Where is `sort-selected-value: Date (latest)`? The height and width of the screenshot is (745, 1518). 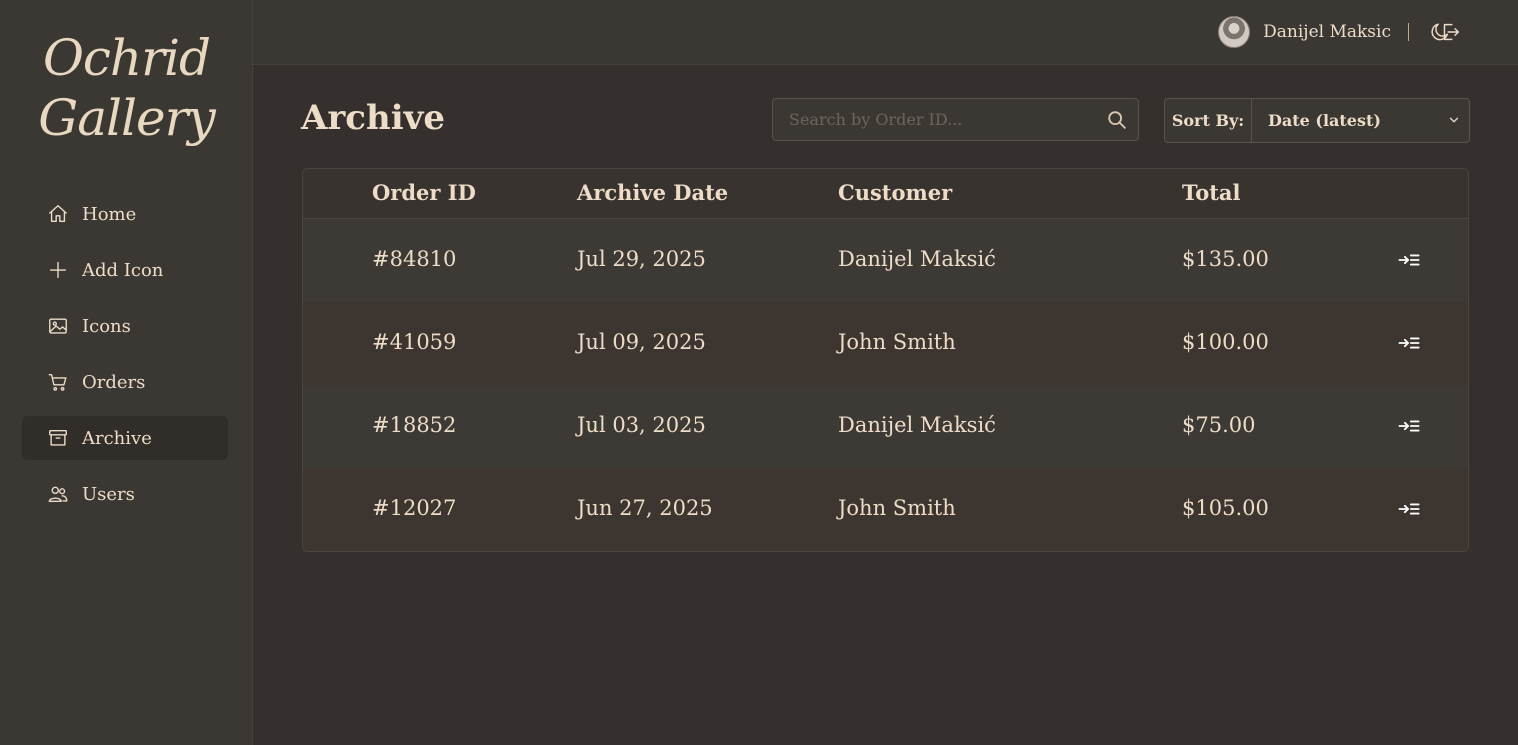 sort-selected-value: Date (latest) is located at coordinates (1324, 120).